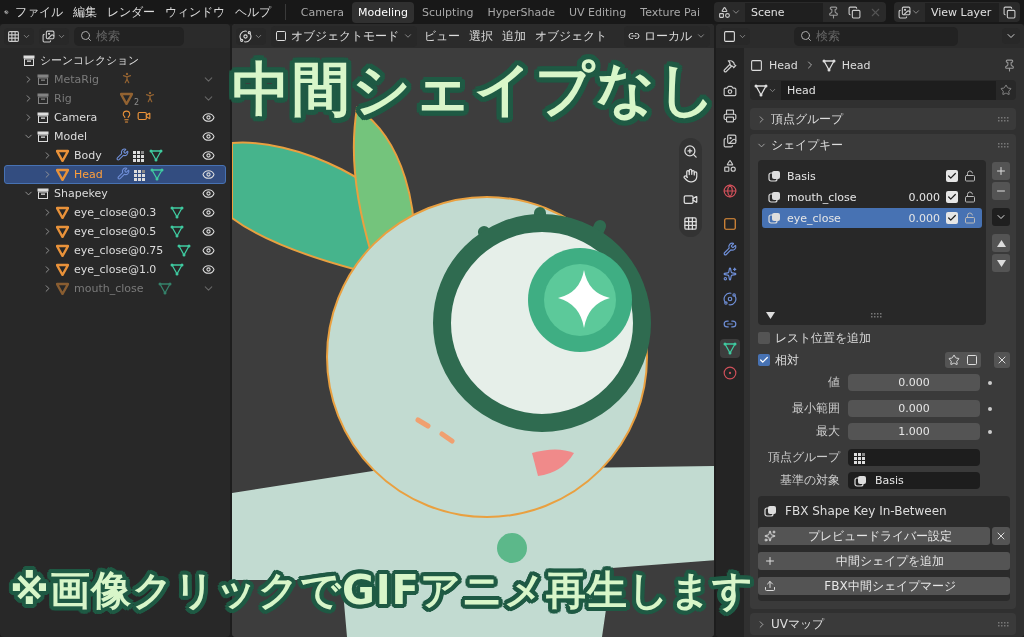  What do you see at coordinates (475, 90) in the screenshot?
I see `overlay-title: 中間シェイプなし` at bounding box center [475, 90].